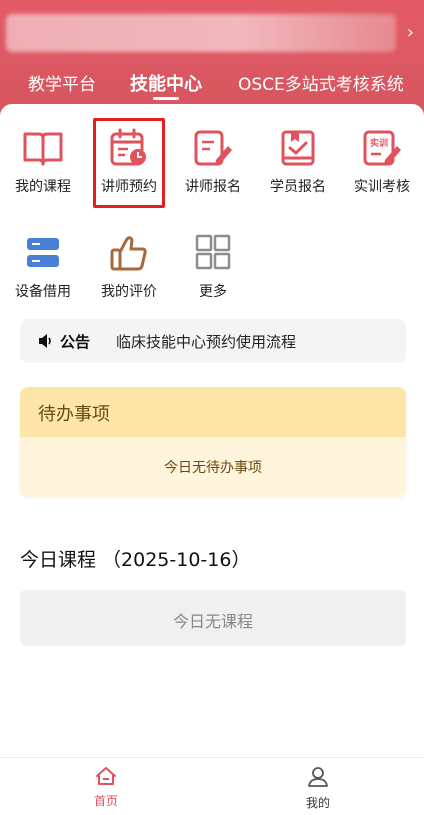 The image size is (424, 815). Describe the element at coordinates (128, 147) in the screenshot. I see `calendar-clock-icon` at that location.